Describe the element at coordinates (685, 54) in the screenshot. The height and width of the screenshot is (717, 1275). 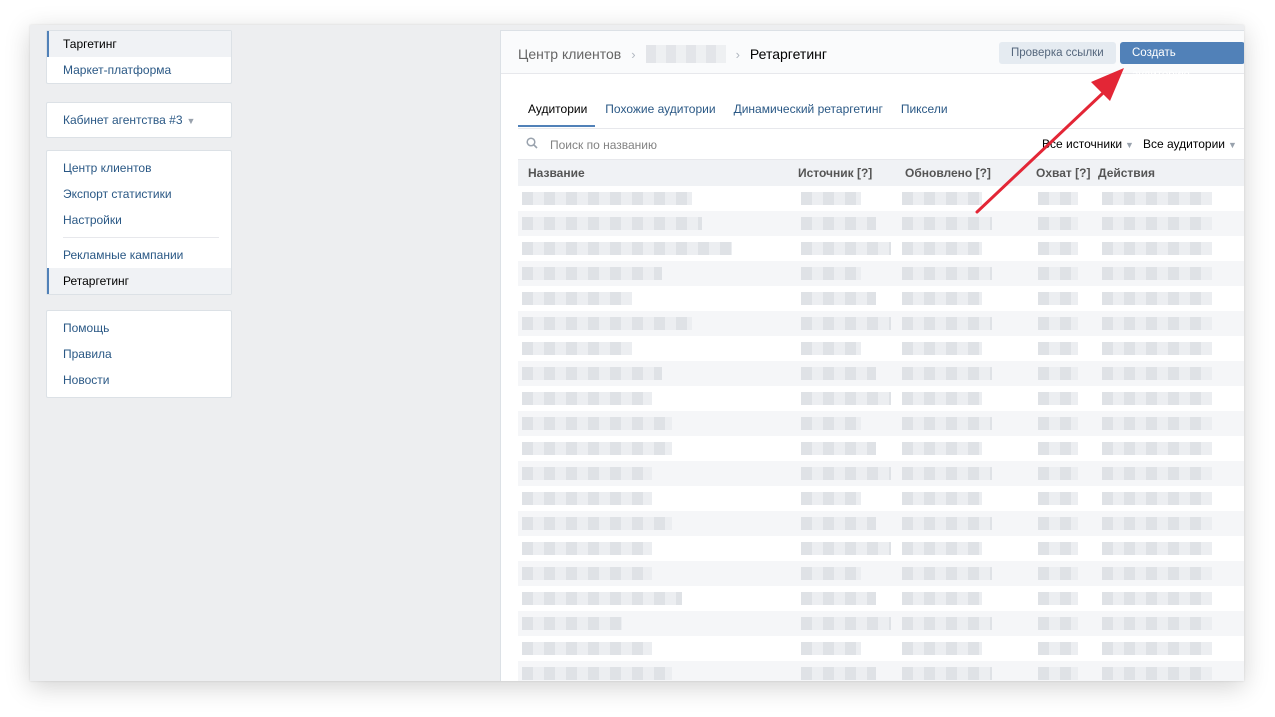
I see `breadcrumb-client-blurred` at that location.